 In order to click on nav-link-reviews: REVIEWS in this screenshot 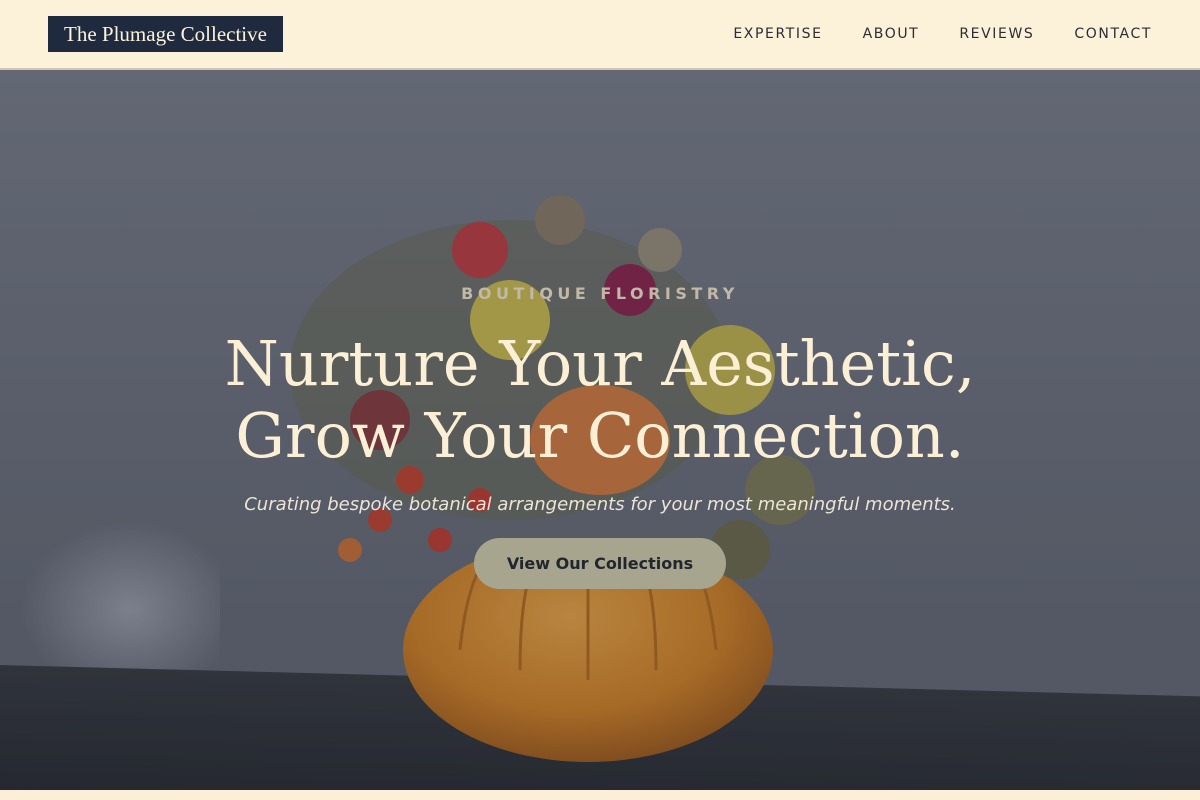, I will do `click(996, 34)`.